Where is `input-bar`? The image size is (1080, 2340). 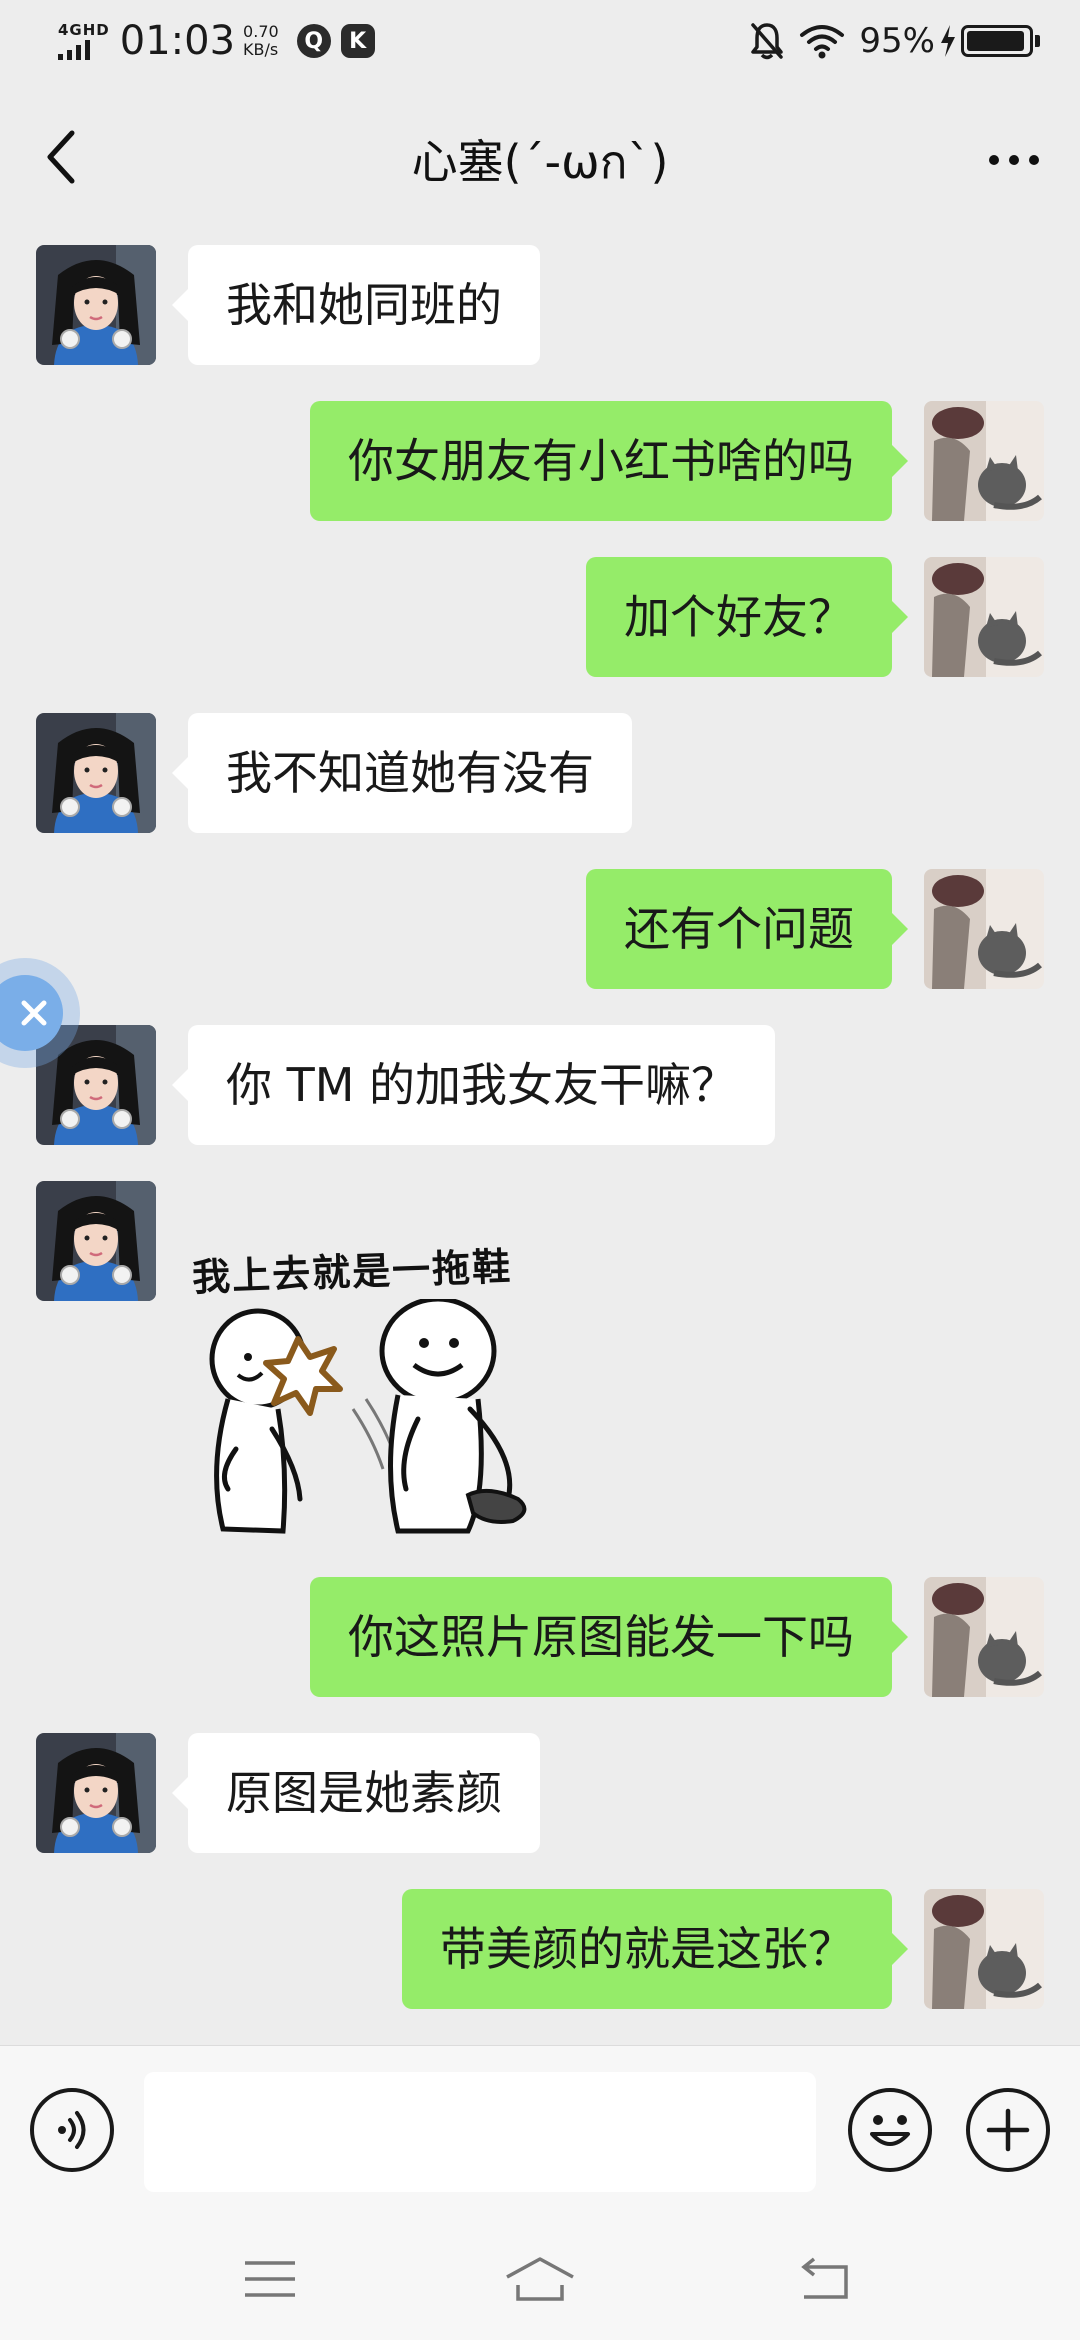 input-bar is located at coordinates (540, 2130).